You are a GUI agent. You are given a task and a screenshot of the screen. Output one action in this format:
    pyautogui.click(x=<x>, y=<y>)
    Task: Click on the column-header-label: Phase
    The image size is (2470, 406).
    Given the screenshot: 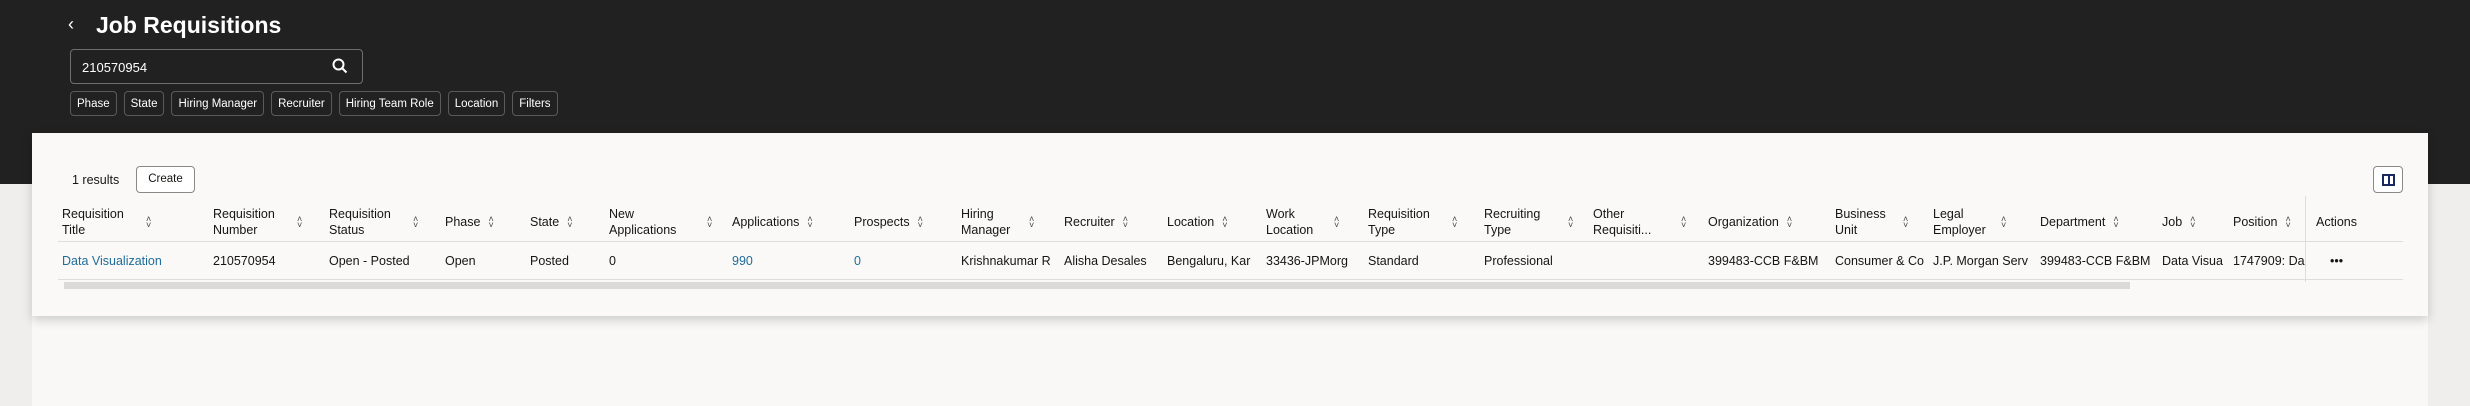 What is the action you would take?
    pyautogui.click(x=463, y=222)
    